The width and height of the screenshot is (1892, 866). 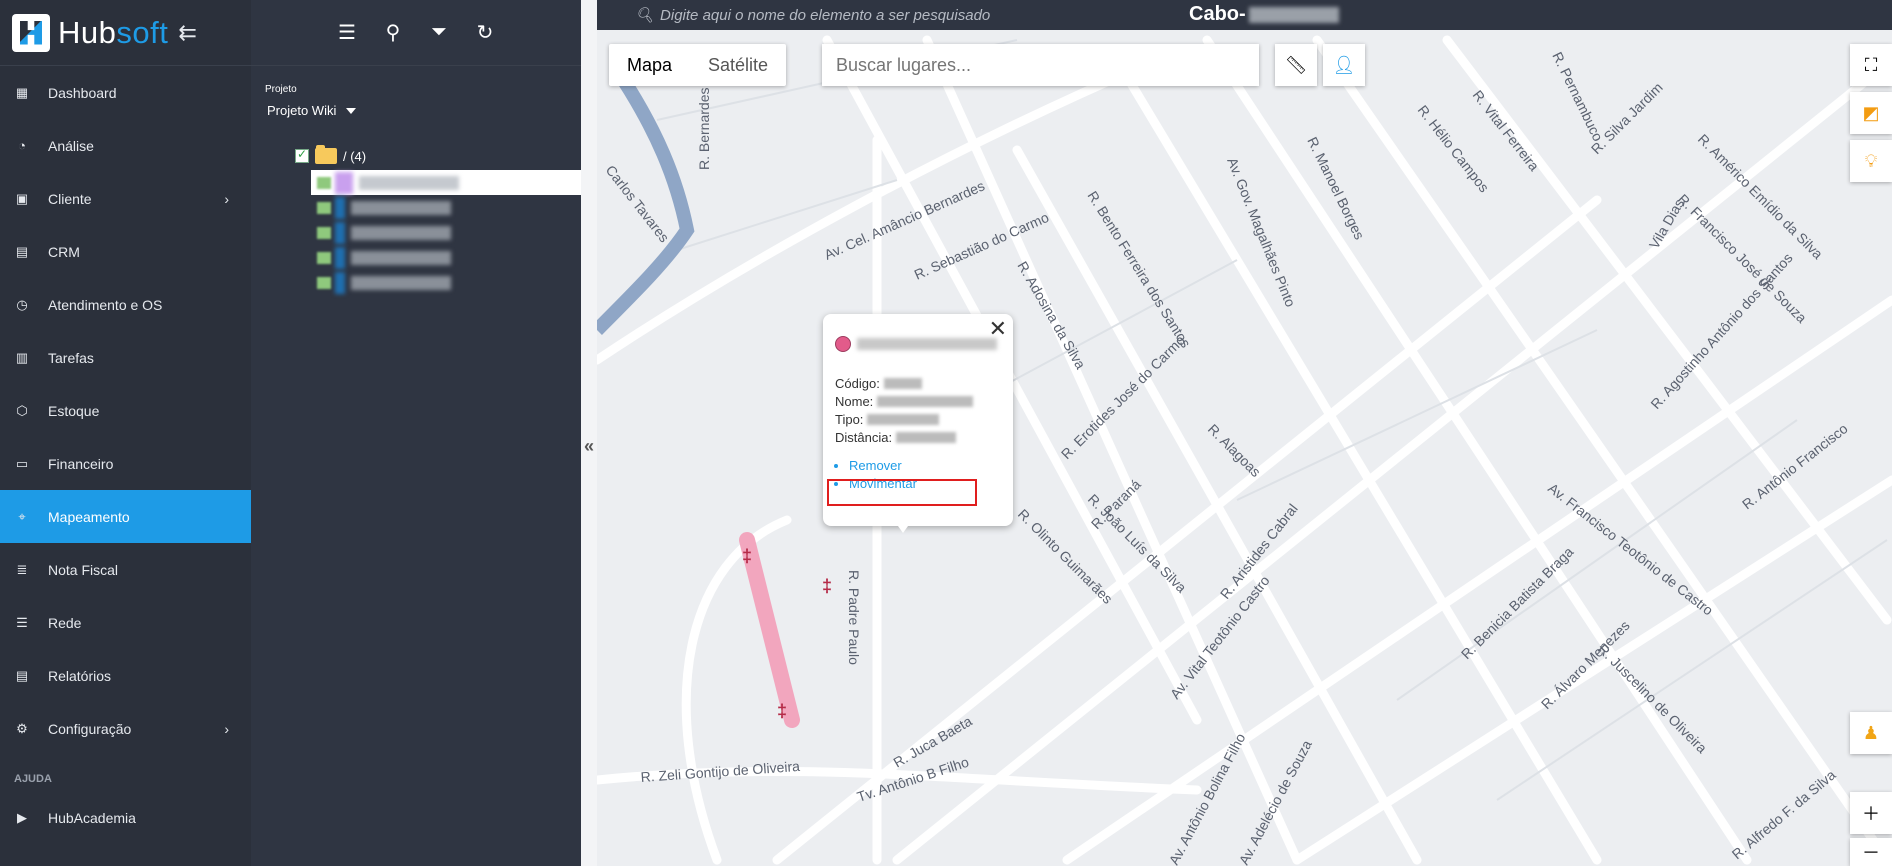 I want to click on refresh-icon: ↻, so click(x=485, y=32).